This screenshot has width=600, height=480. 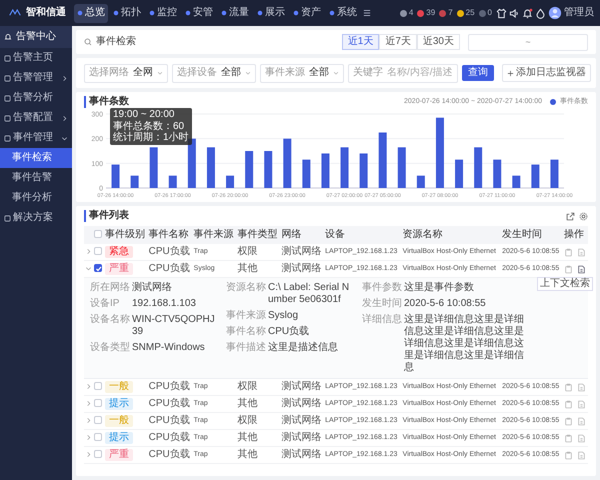 What do you see at coordinates (118, 269) in the screenshot?
I see `level-tag: 严重` at bounding box center [118, 269].